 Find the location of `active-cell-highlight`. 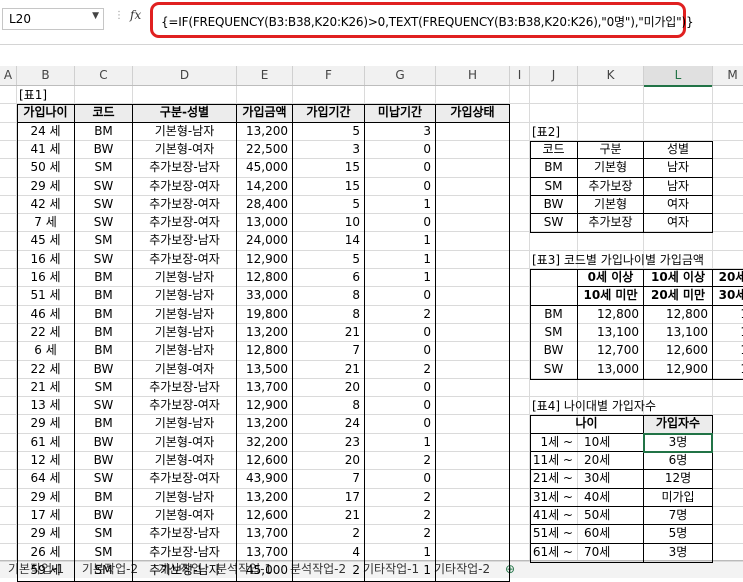

active-cell-highlight is located at coordinates (678, 443).